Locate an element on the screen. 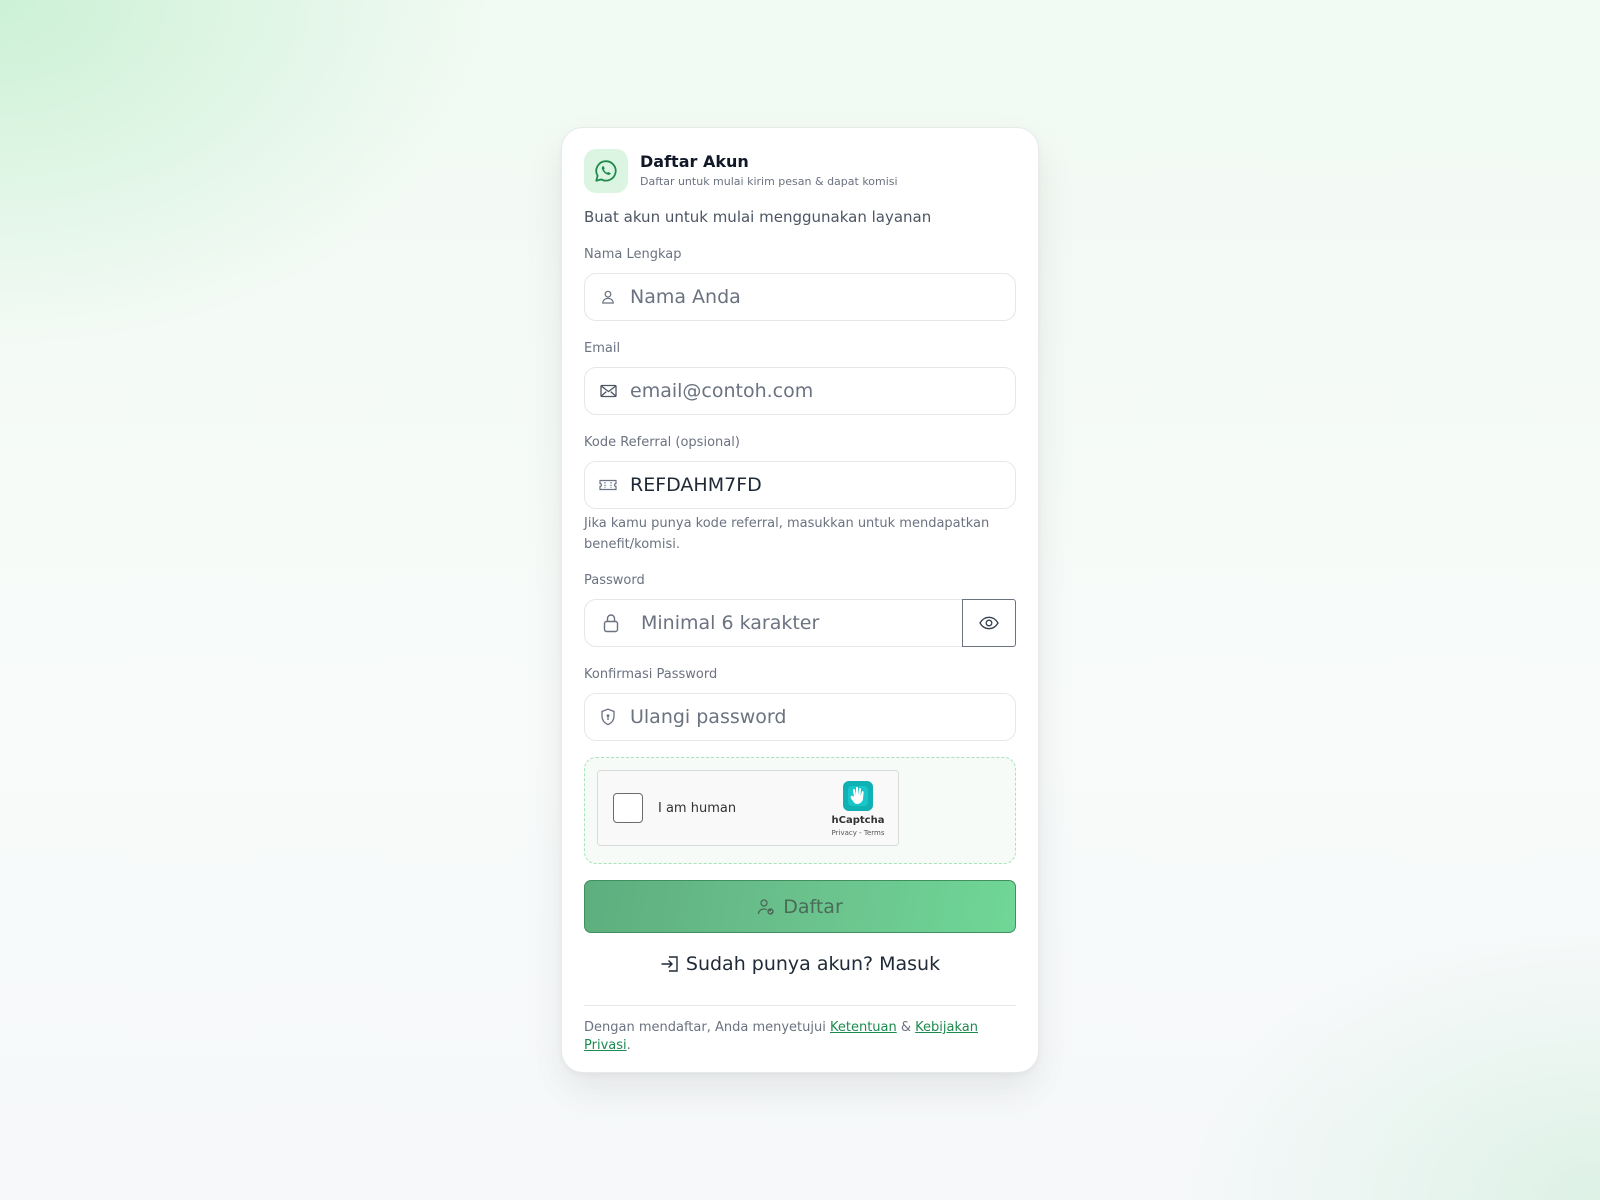 This screenshot has height=1200, width=1600. captcha-checkbox is located at coordinates (628, 808).